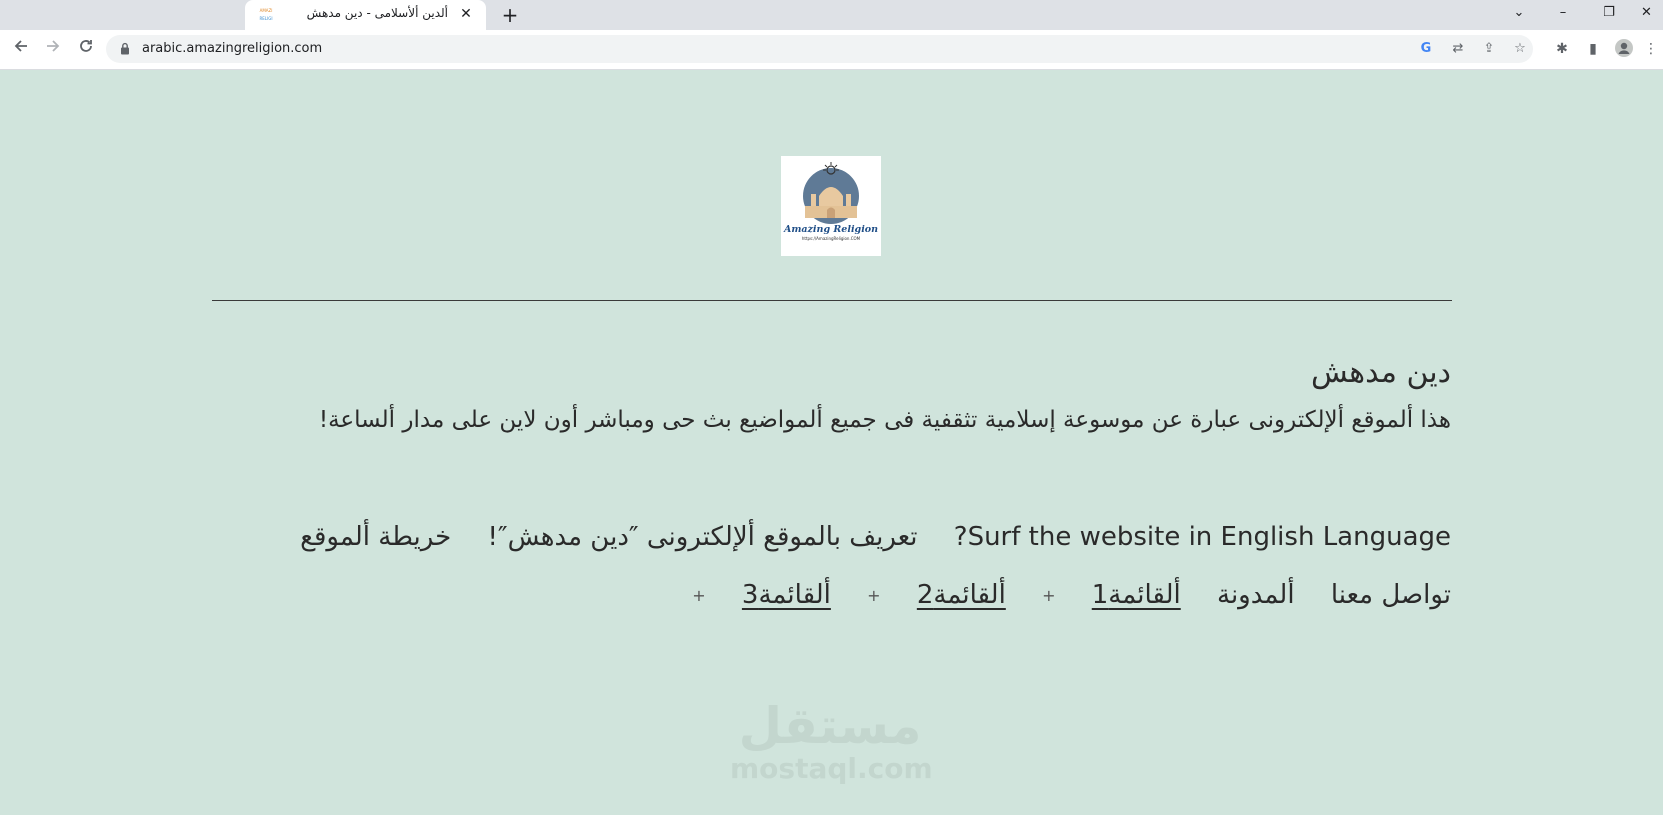  Describe the element at coordinates (702, 537) in the screenshot. I see `nav-link-about: تعريف بالموقع ألإلكترونى ″دين مدهش″!` at that location.